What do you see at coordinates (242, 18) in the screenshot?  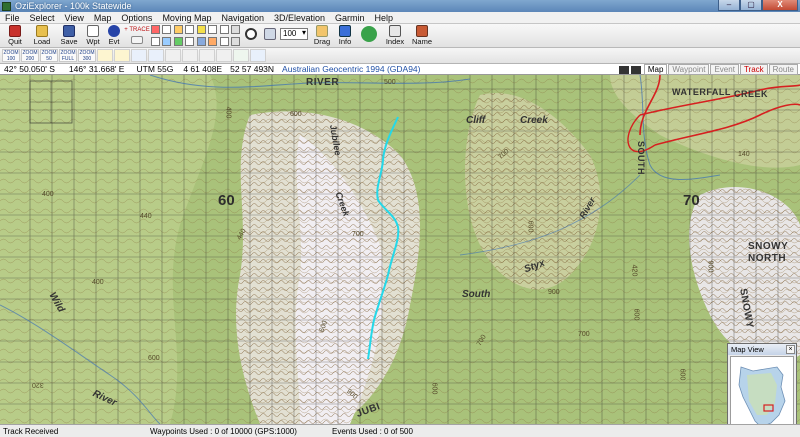 I see `menu-navigation: Navigation` at bounding box center [242, 18].